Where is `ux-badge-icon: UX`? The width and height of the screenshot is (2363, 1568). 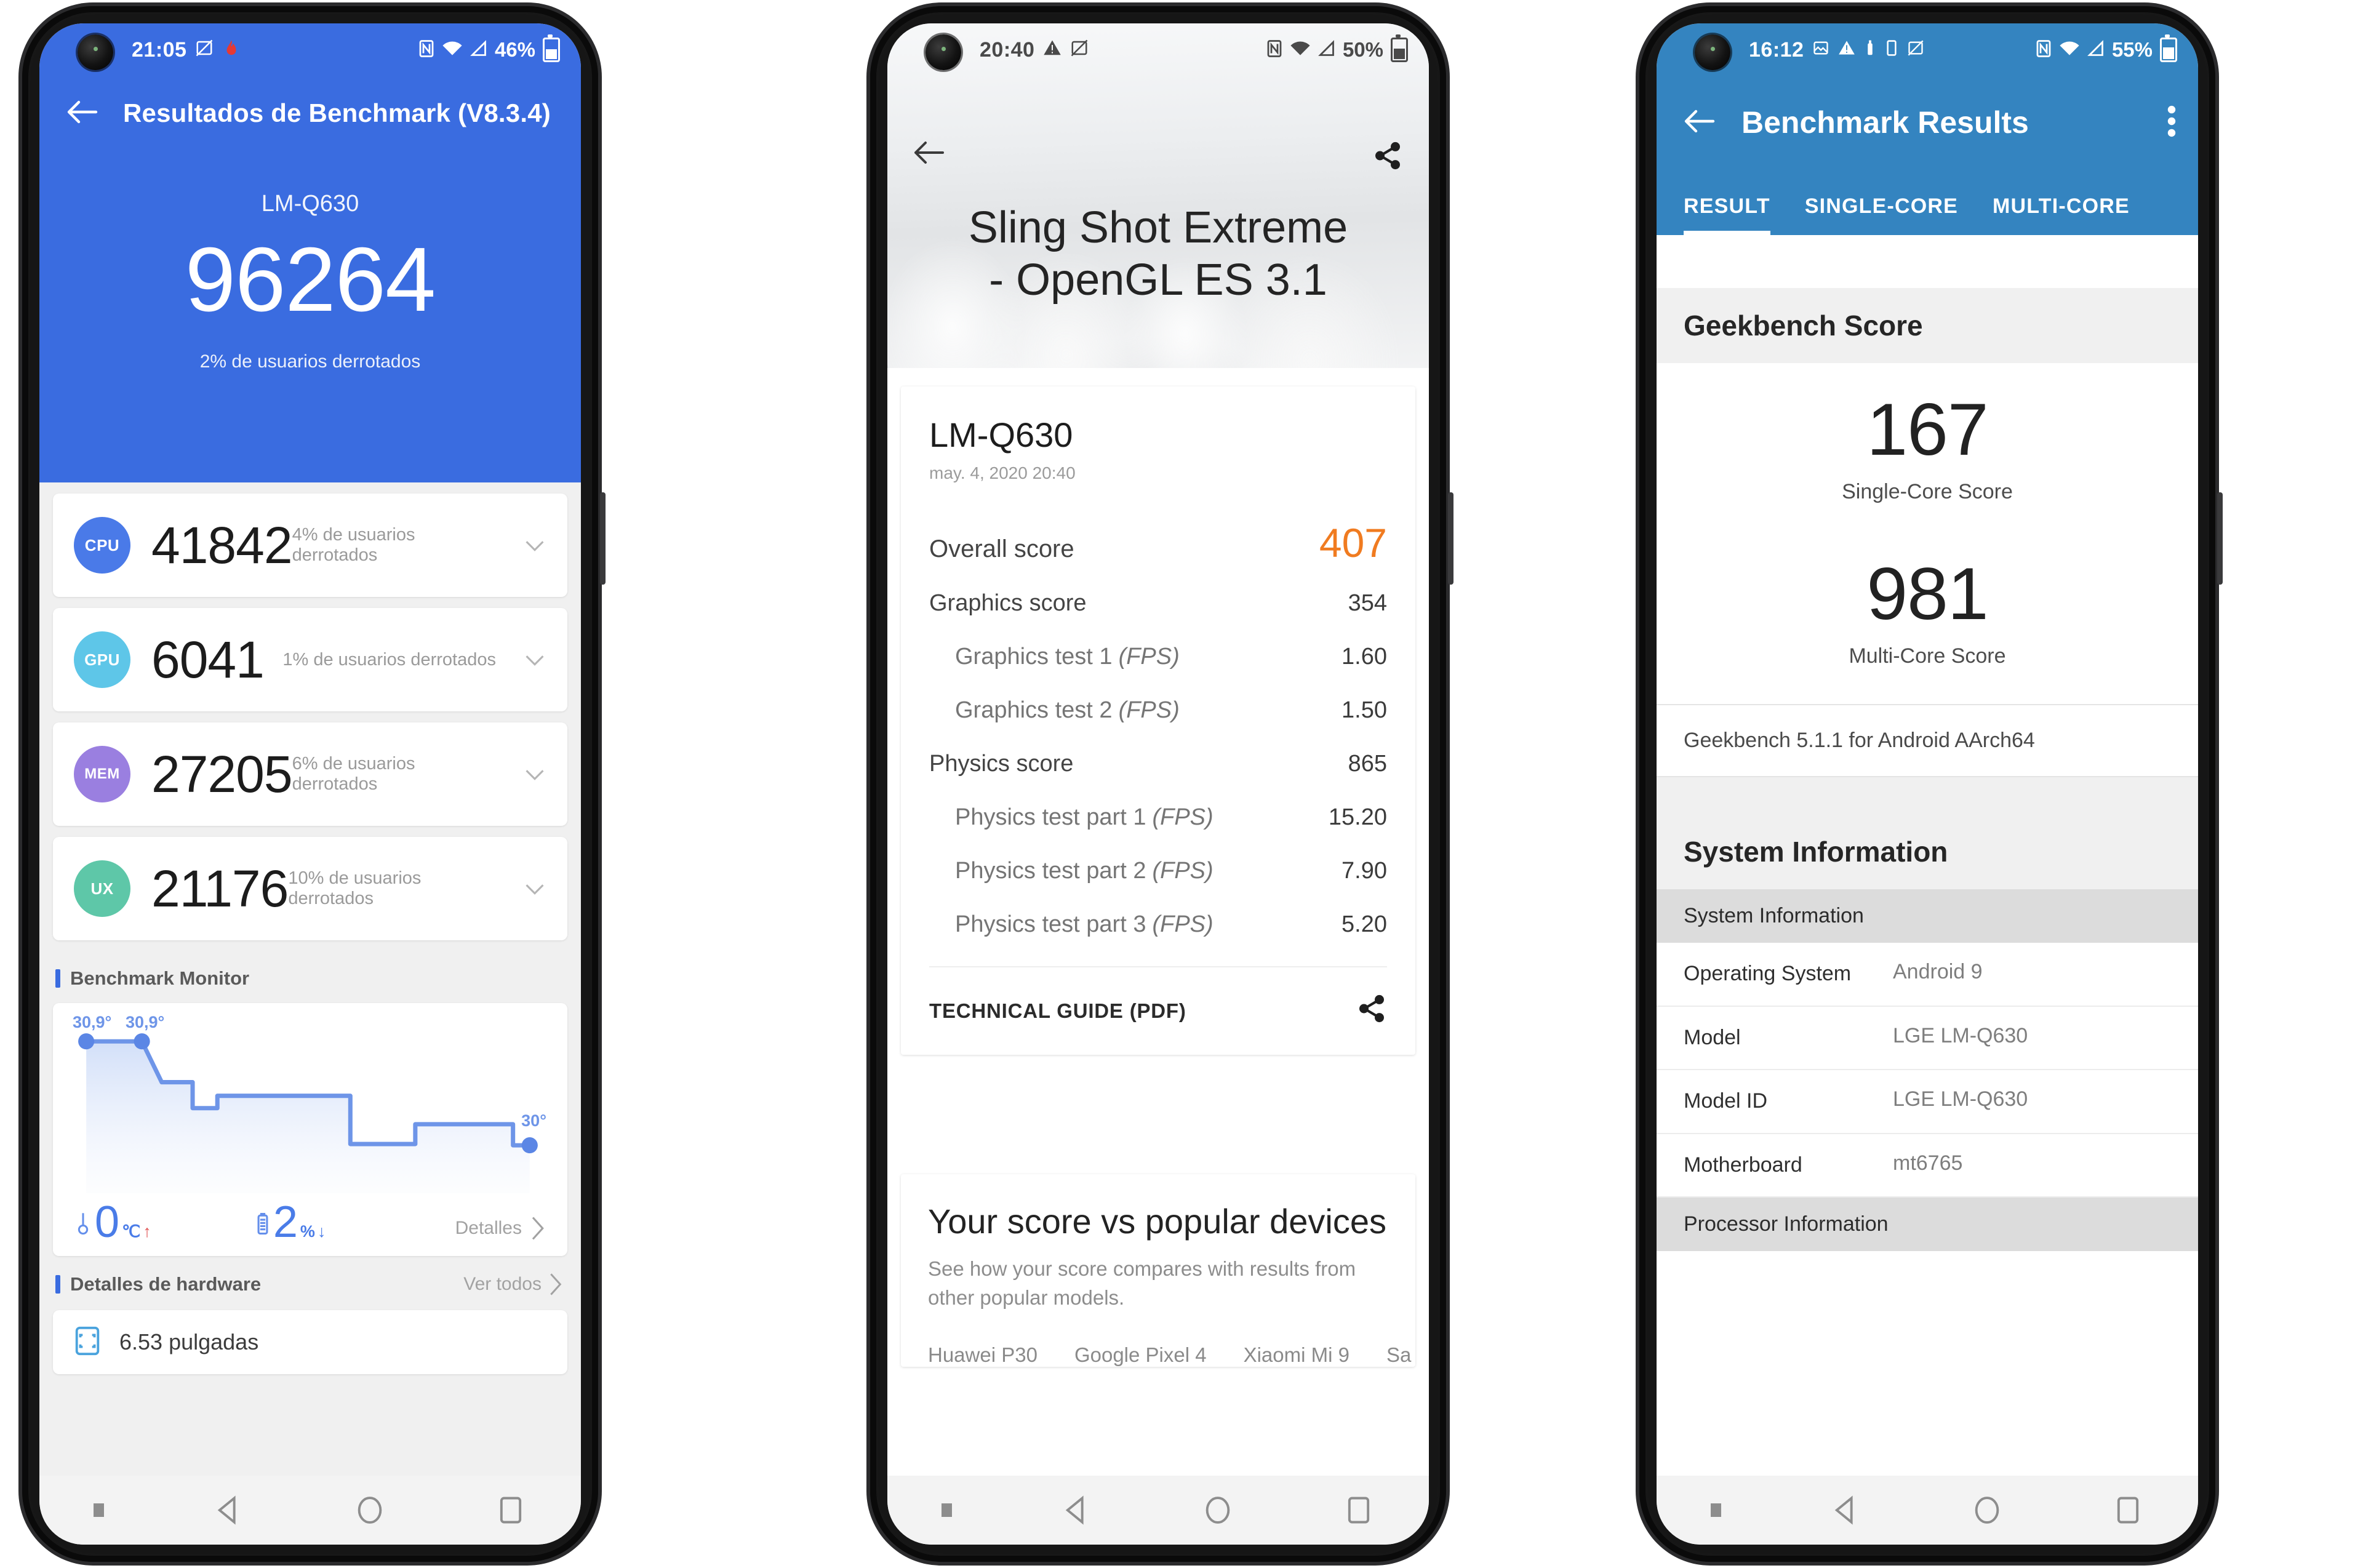 ux-badge-icon: UX is located at coordinates (102, 888).